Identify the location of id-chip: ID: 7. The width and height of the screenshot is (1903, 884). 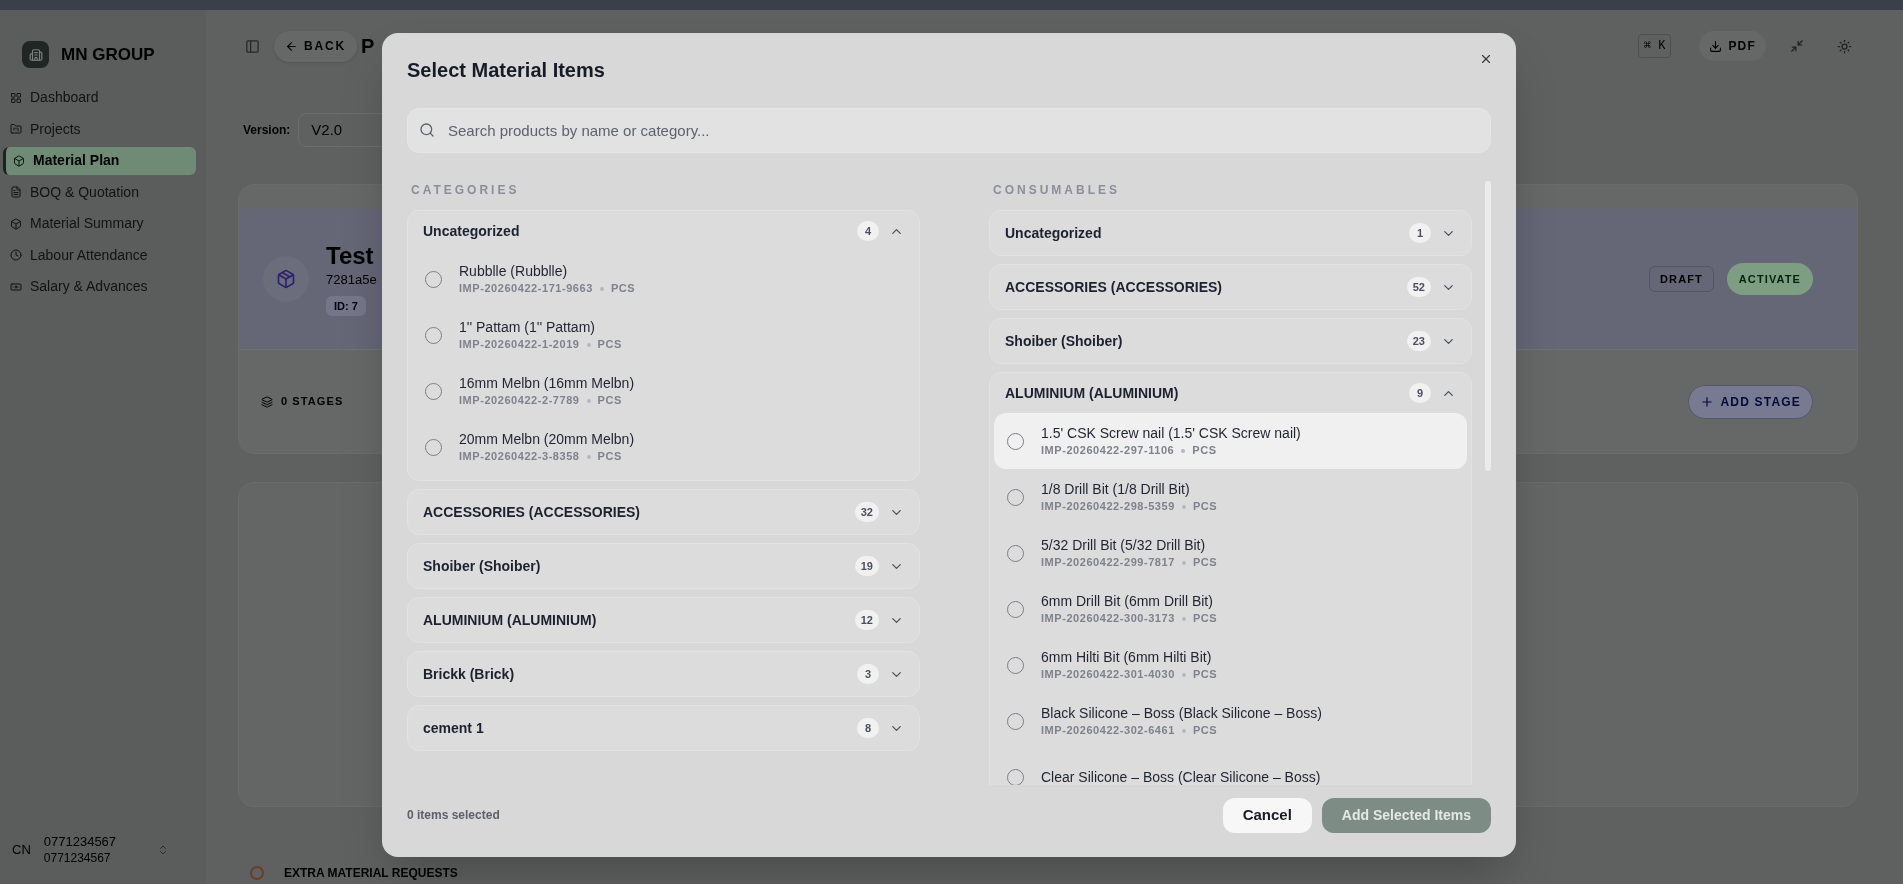
(346, 305).